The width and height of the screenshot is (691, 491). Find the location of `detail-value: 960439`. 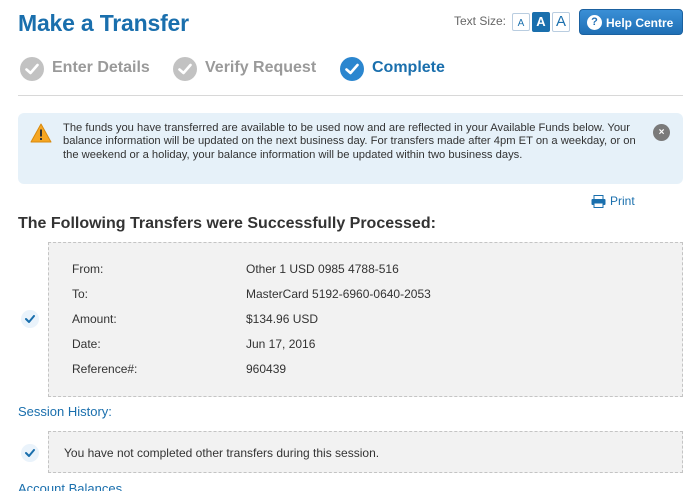

detail-value: 960439 is located at coordinates (266, 369).